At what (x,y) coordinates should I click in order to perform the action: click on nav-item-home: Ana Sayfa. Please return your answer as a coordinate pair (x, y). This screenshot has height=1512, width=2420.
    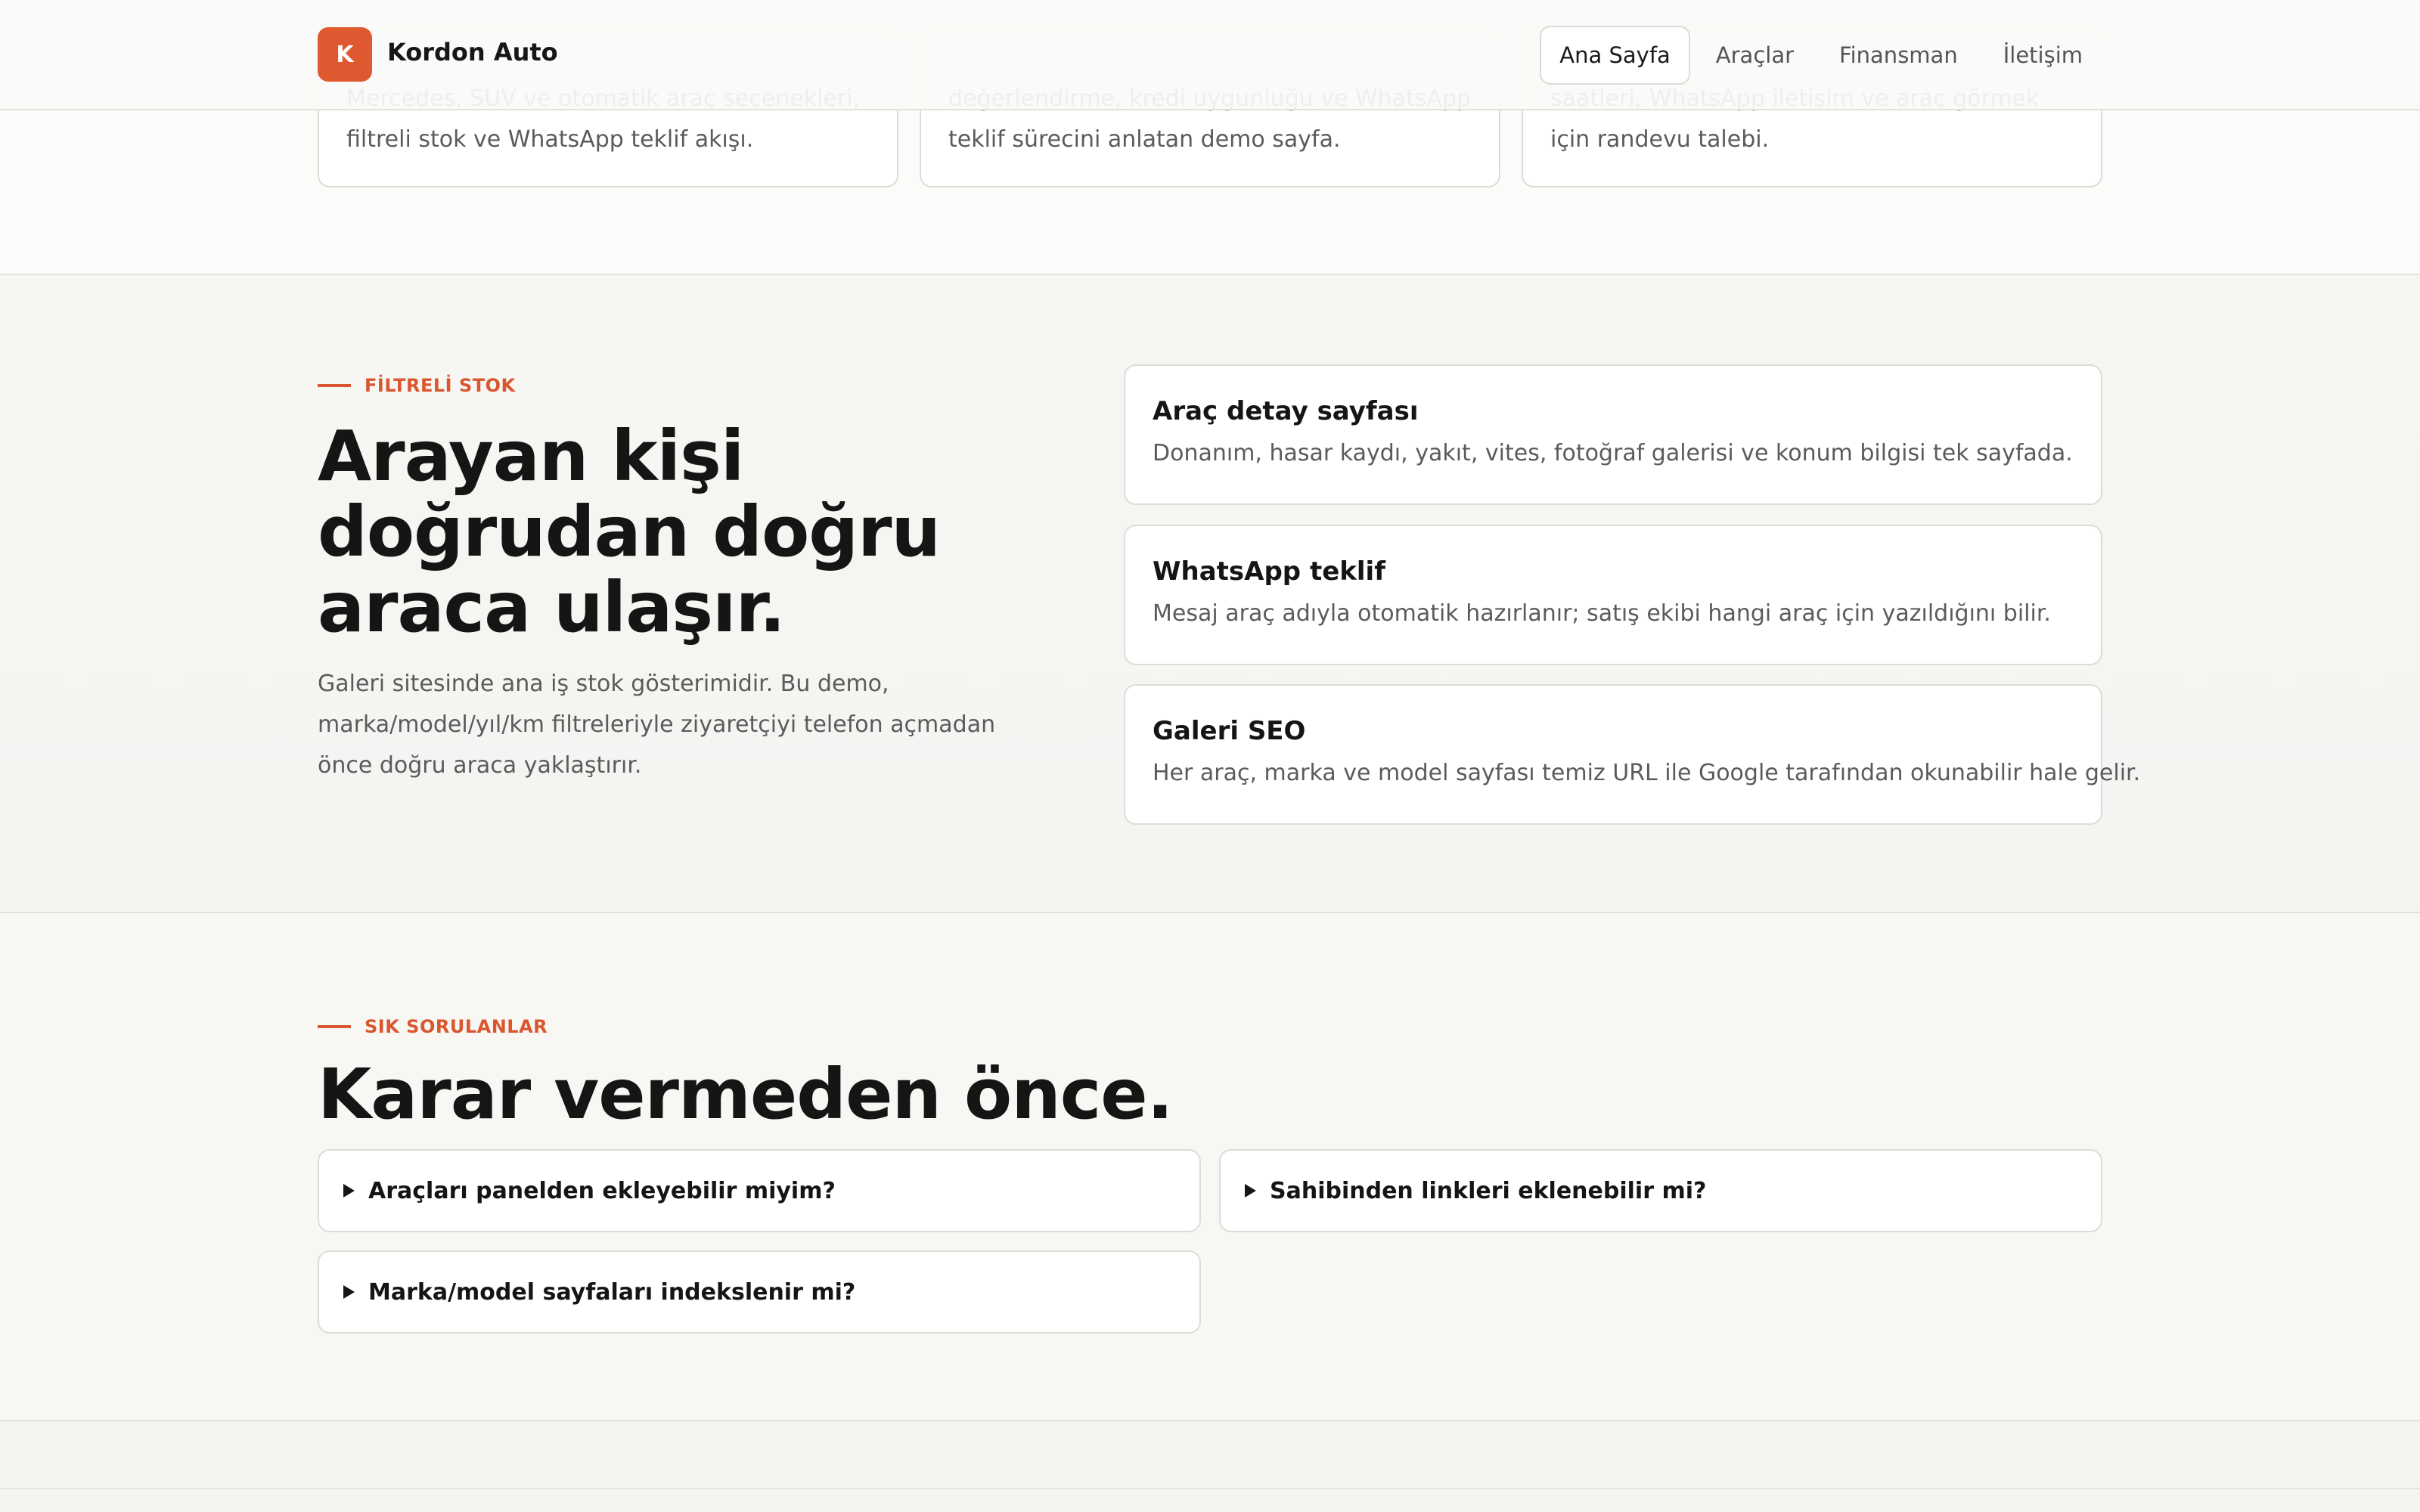
    Looking at the image, I should click on (1615, 56).